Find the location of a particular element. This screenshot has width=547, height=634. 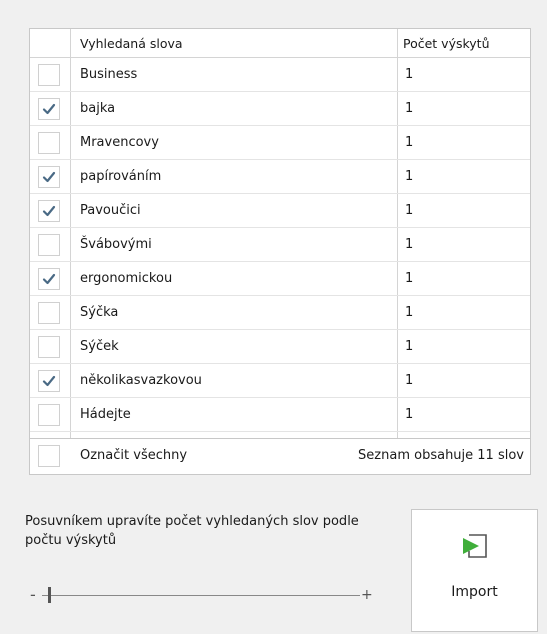

import-button-label: Import is located at coordinates (474, 592).